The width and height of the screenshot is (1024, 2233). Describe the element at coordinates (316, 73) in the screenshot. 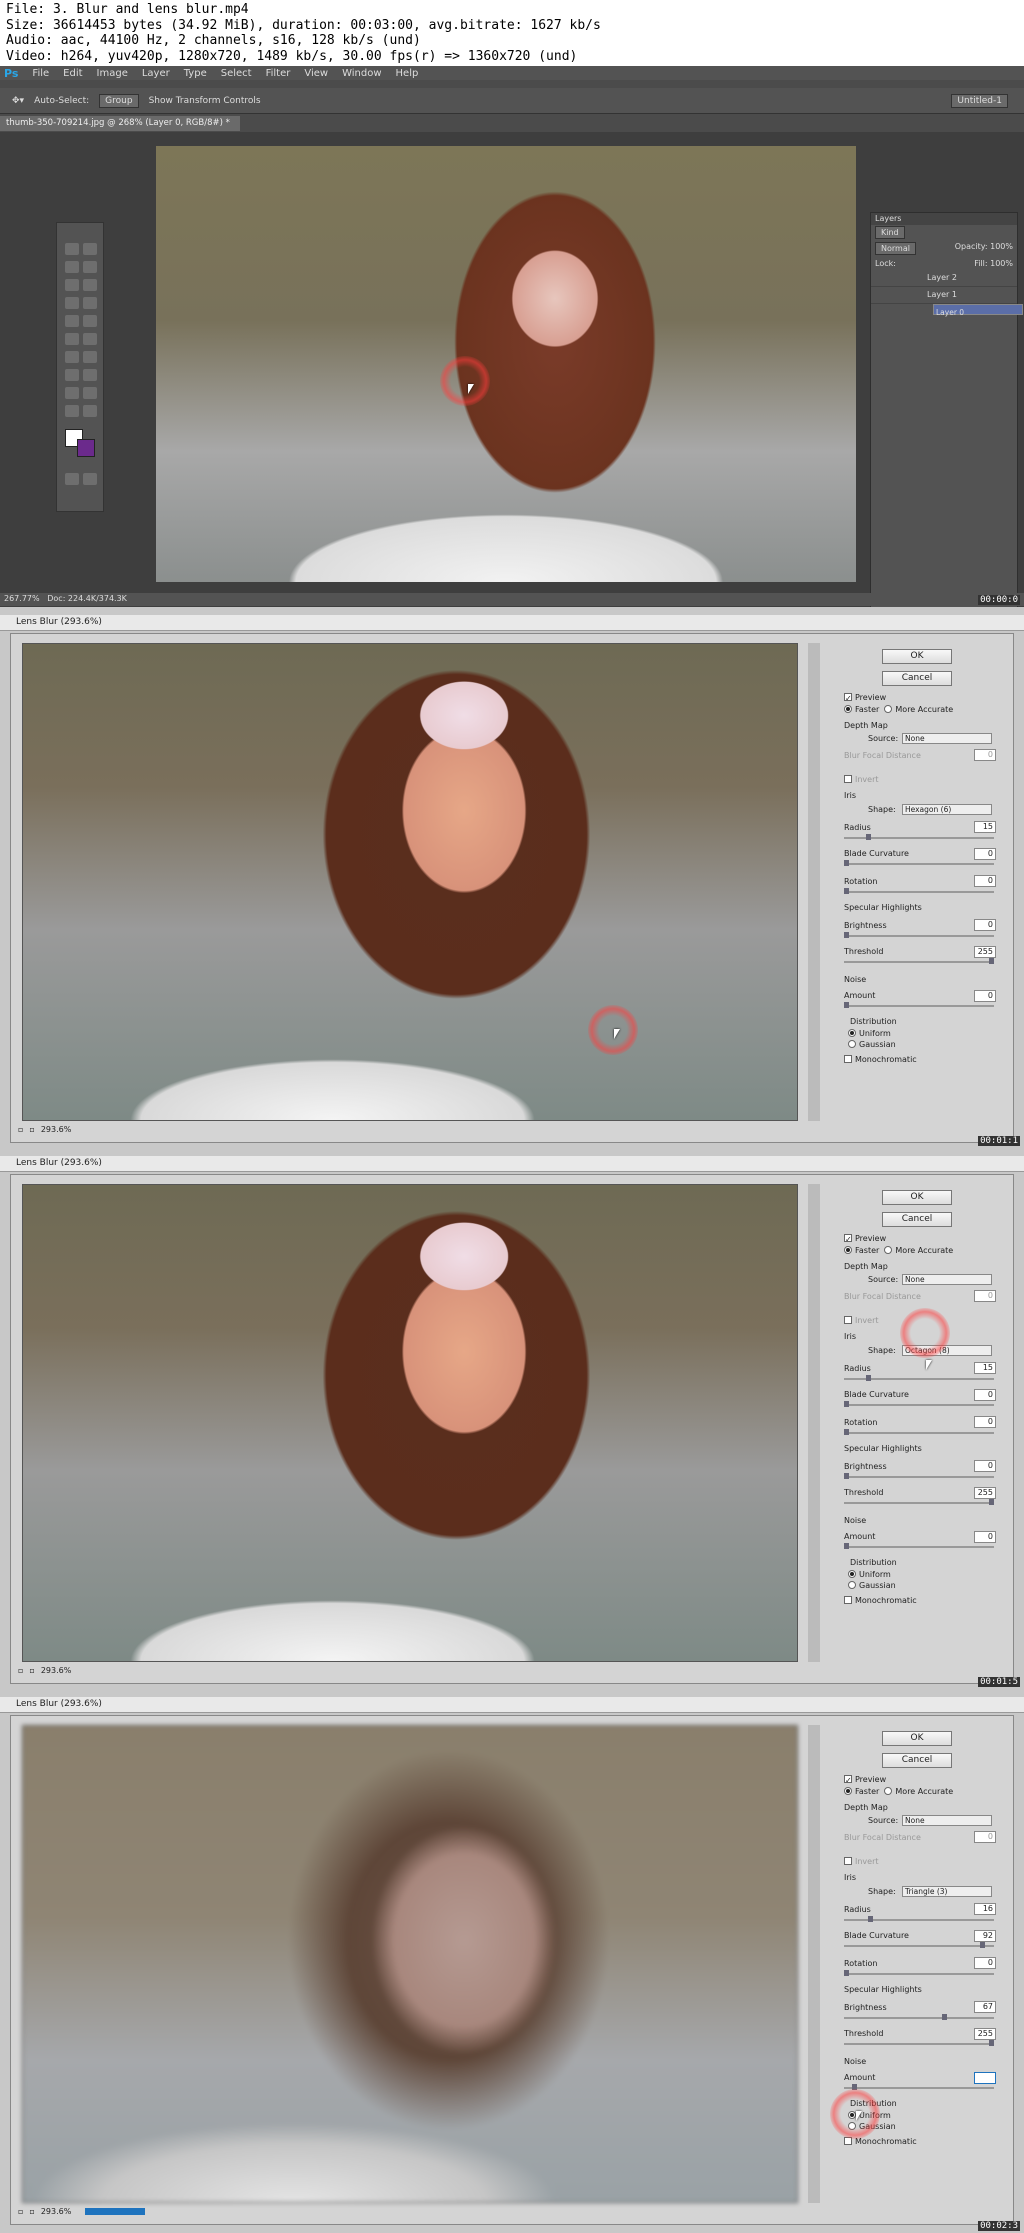

I see `menu-view: View` at that location.